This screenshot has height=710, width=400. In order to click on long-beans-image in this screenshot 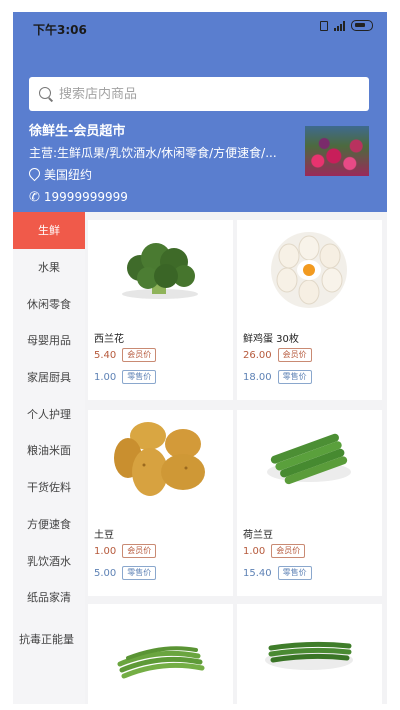, I will do `click(309, 655)`.